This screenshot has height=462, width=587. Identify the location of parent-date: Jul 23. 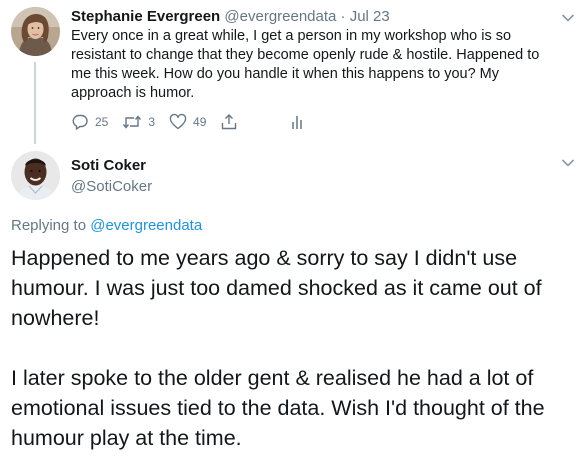
(370, 16).